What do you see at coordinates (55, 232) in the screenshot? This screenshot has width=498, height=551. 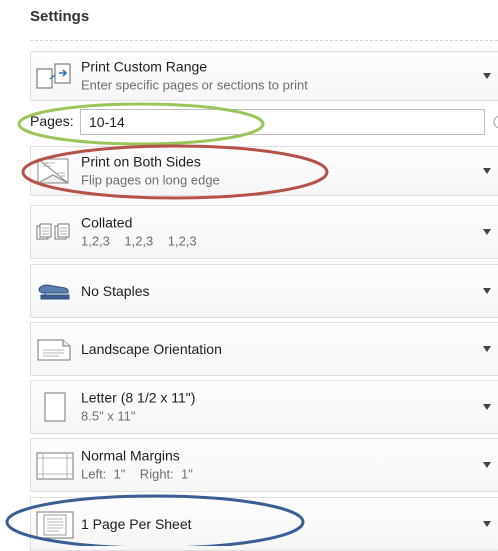 I see `collated-icon` at bounding box center [55, 232].